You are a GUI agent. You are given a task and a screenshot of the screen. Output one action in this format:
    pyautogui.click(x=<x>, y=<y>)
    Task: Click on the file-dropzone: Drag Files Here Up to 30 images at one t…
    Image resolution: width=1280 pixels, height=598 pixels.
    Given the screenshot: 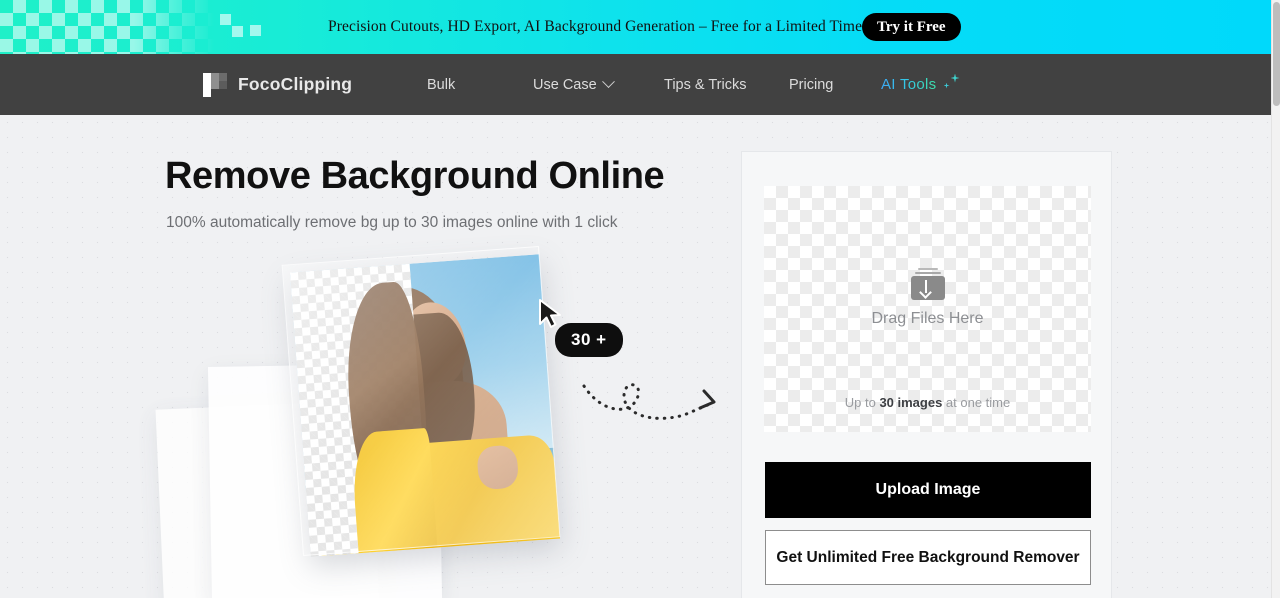 What is the action you would take?
    pyautogui.click(x=927, y=309)
    